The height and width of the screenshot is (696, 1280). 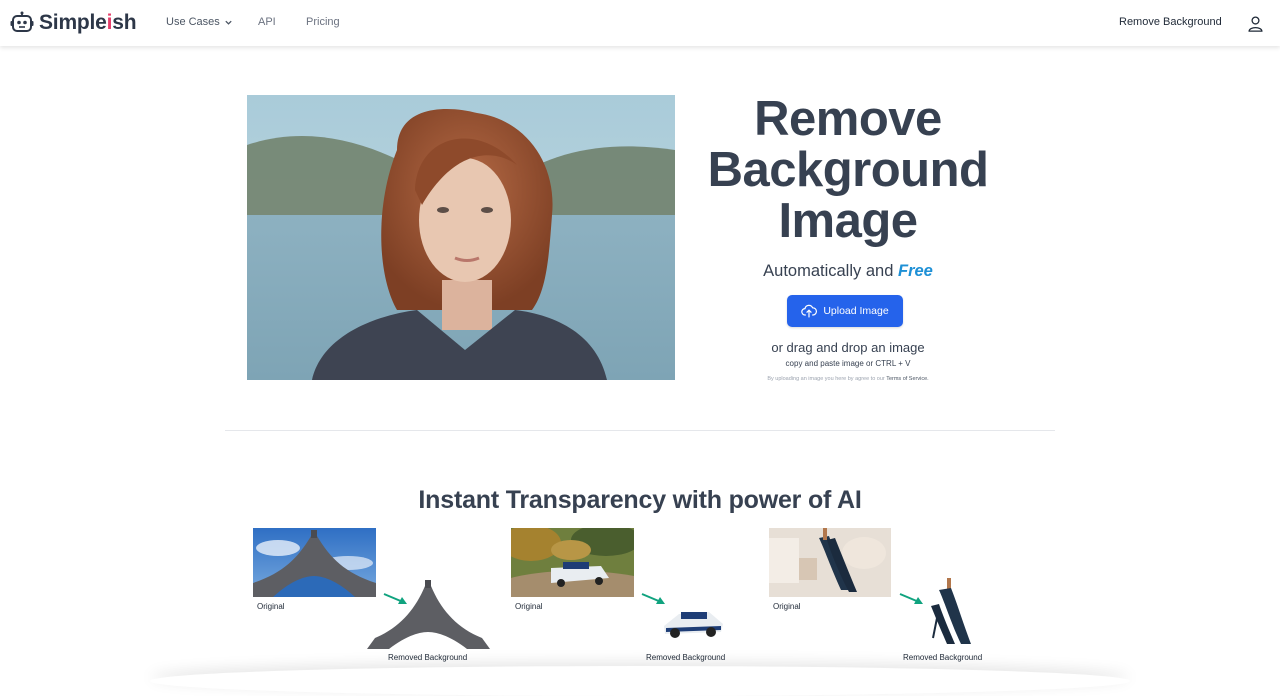 What do you see at coordinates (953, 613) in the screenshot?
I see `heels-result-image` at bounding box center [953, 613].